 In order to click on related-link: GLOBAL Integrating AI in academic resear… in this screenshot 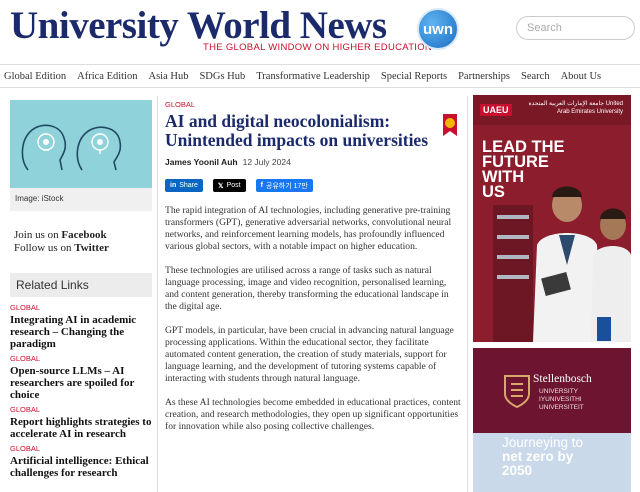, I will do `click(81, 326)`.